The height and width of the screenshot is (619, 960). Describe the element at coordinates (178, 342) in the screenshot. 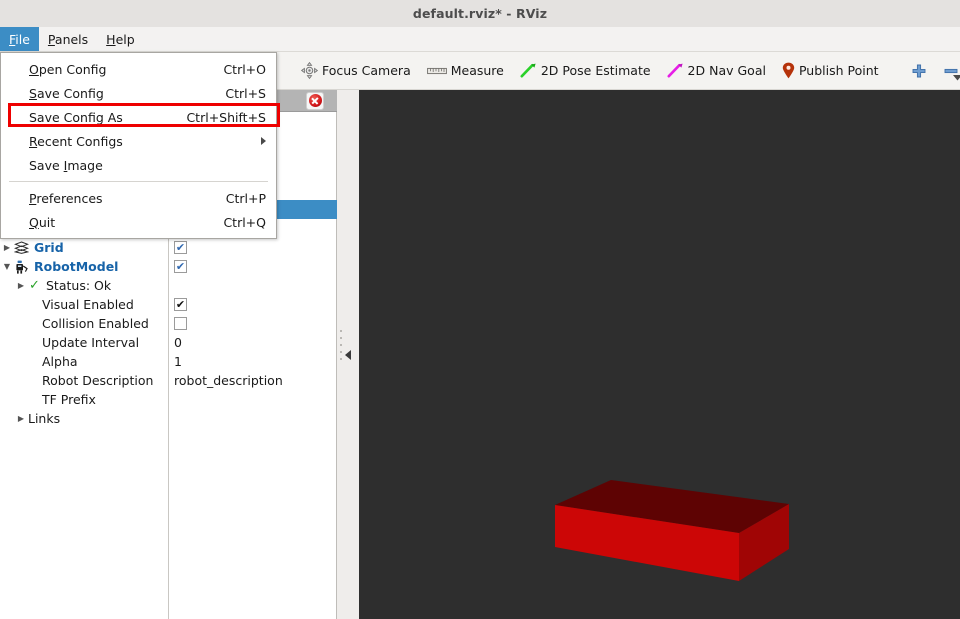

I see `tree-row-update-interval-value: 0` at that location.